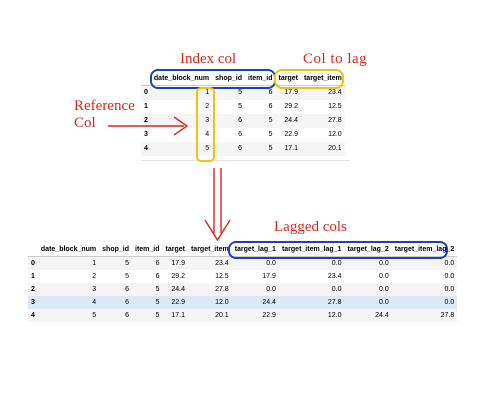 The width and height of the screenshot is (478, 400). What do you see at coordinates (217, 205) in the screenshot?
I see `transform-down-arrow` at bounding box center [217, 205].